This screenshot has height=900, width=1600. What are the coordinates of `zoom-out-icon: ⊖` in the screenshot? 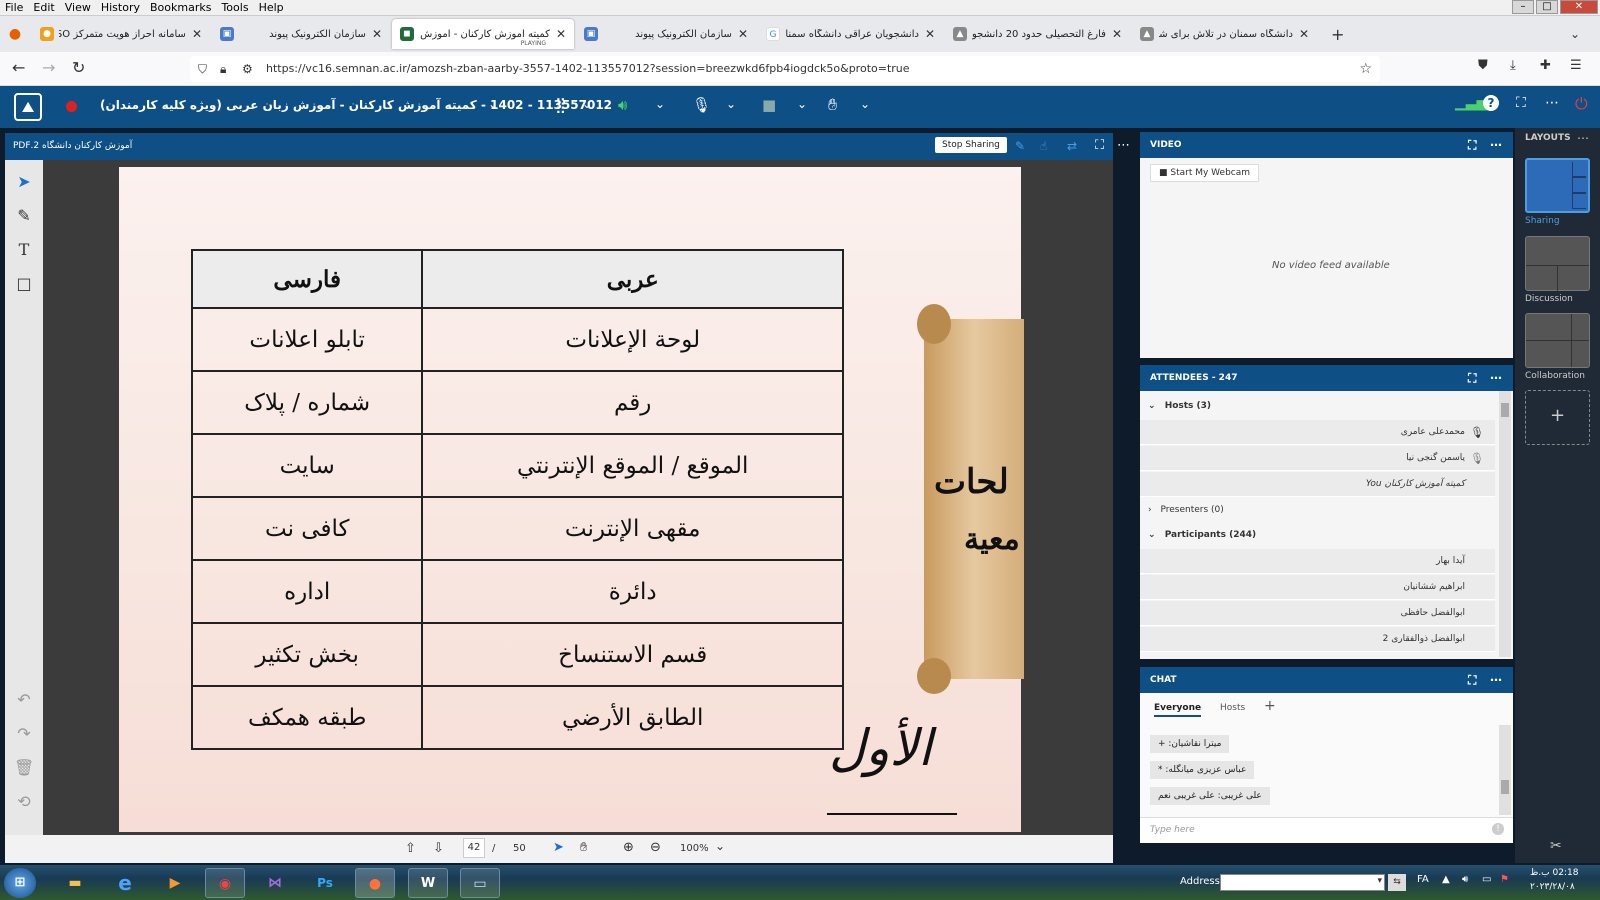 It's located at (655, 847).